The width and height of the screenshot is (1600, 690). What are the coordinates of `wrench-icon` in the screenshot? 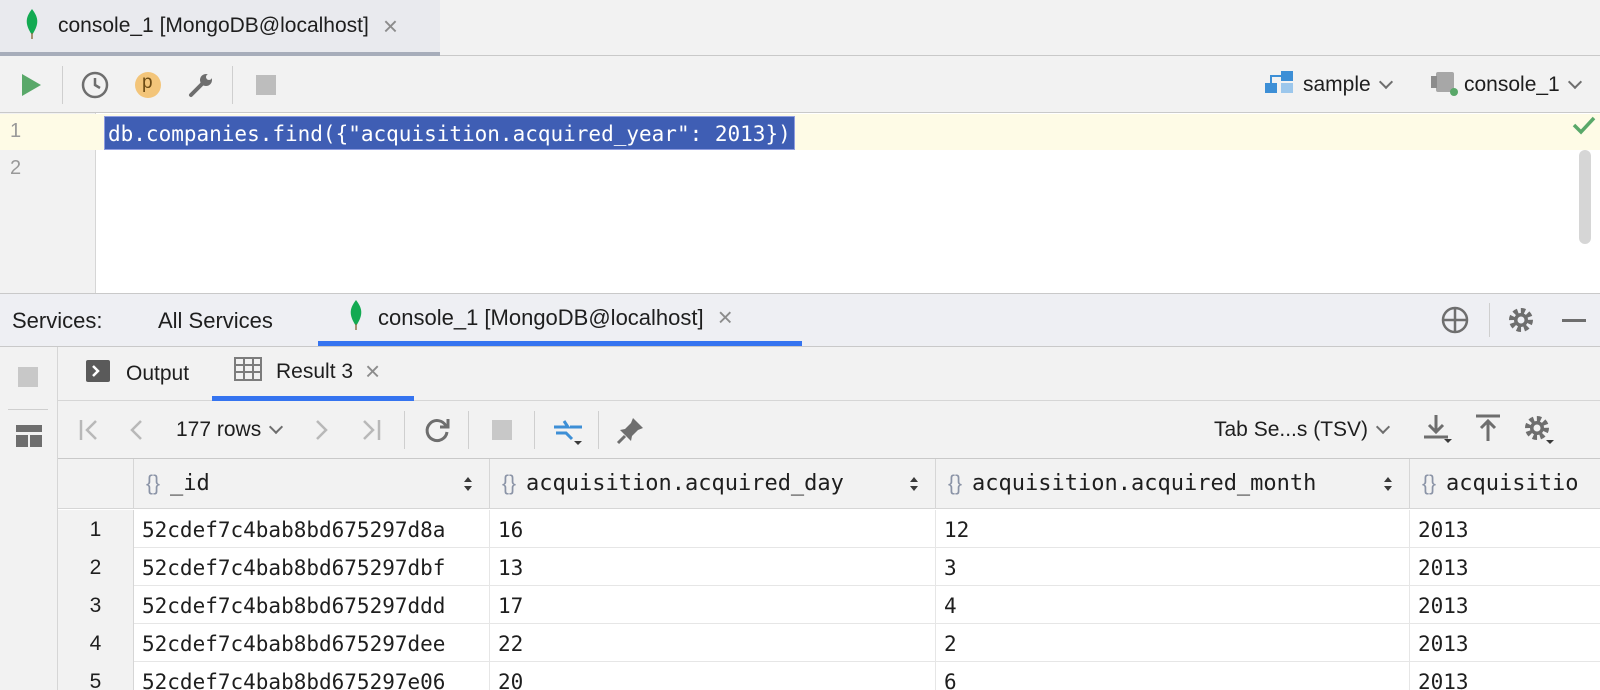 It's located at (201, 85).